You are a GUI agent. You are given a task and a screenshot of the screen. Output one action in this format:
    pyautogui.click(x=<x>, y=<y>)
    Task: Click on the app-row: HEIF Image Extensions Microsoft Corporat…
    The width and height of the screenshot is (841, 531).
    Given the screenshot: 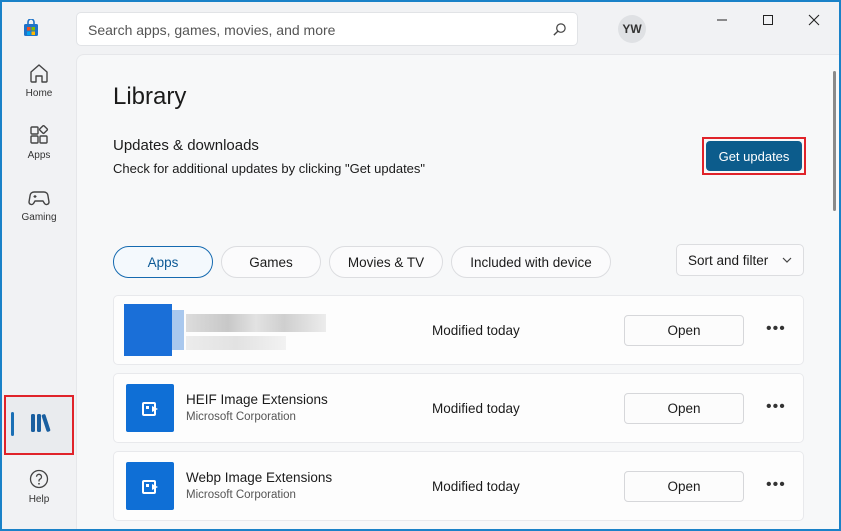 What is the action you would take?
    pyautogui.click(x=458, y=408)
    